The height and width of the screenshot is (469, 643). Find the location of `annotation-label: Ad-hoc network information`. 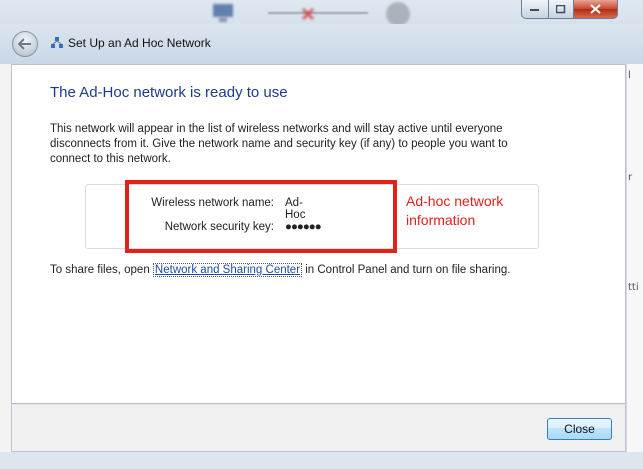

annotation-label: Ad-hoc network information is located at coordinates (455, 210).